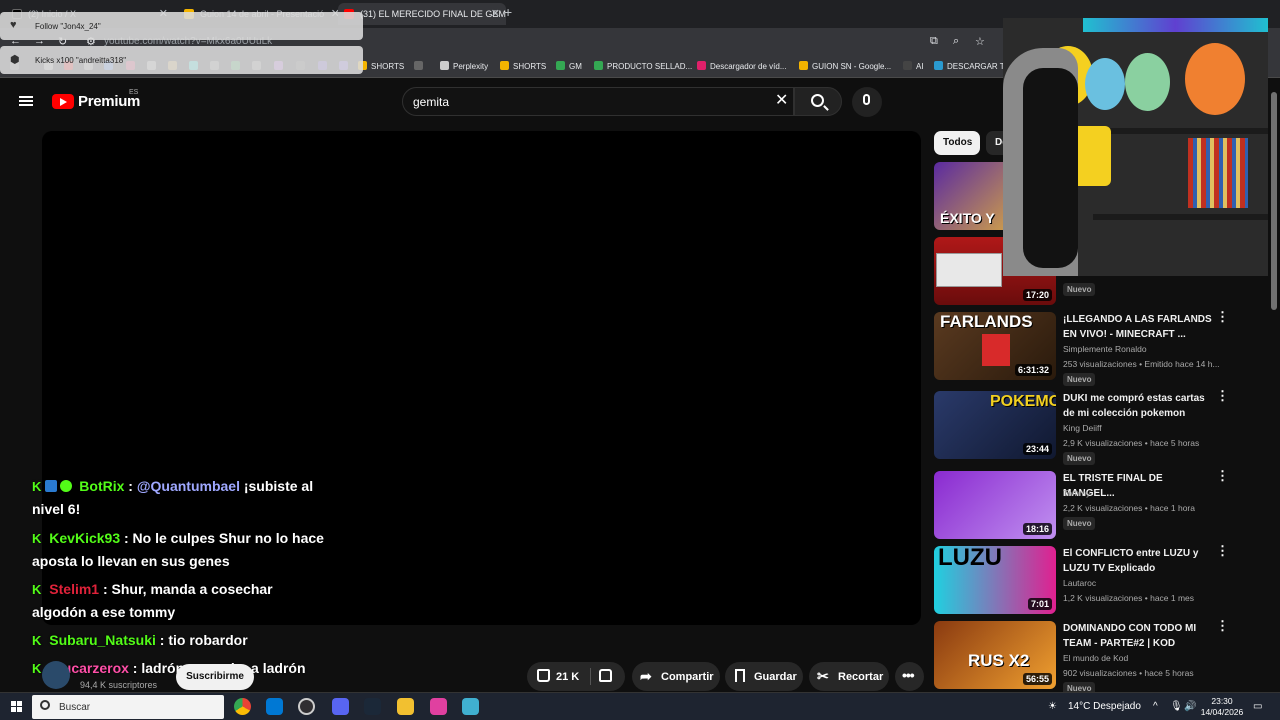  What do you see at coordinates (16, 706) in the screenshot?
I see `windows-start-icon` at bounding box center [16, 706].